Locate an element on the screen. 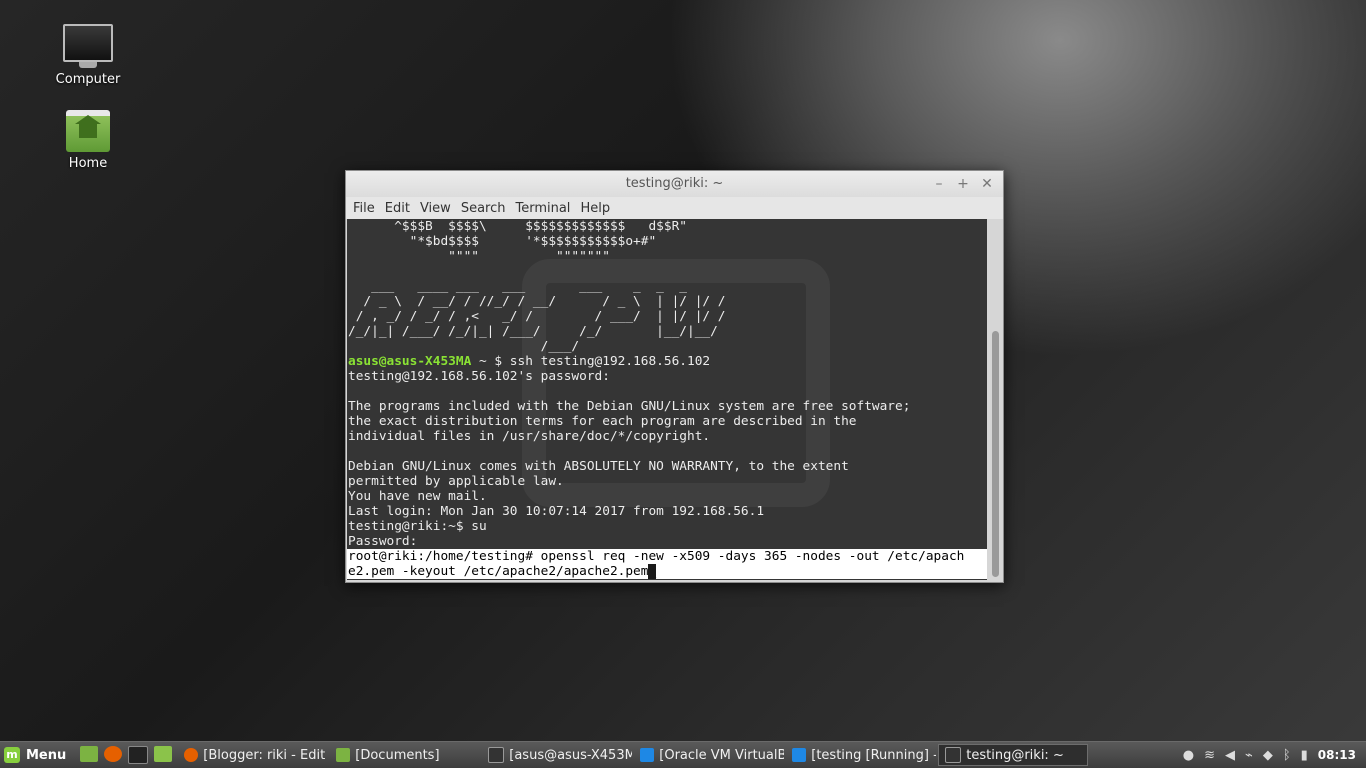 This screenshot has width=1366, height=768. close-button: ✕ is located at coordinates (987, 184).